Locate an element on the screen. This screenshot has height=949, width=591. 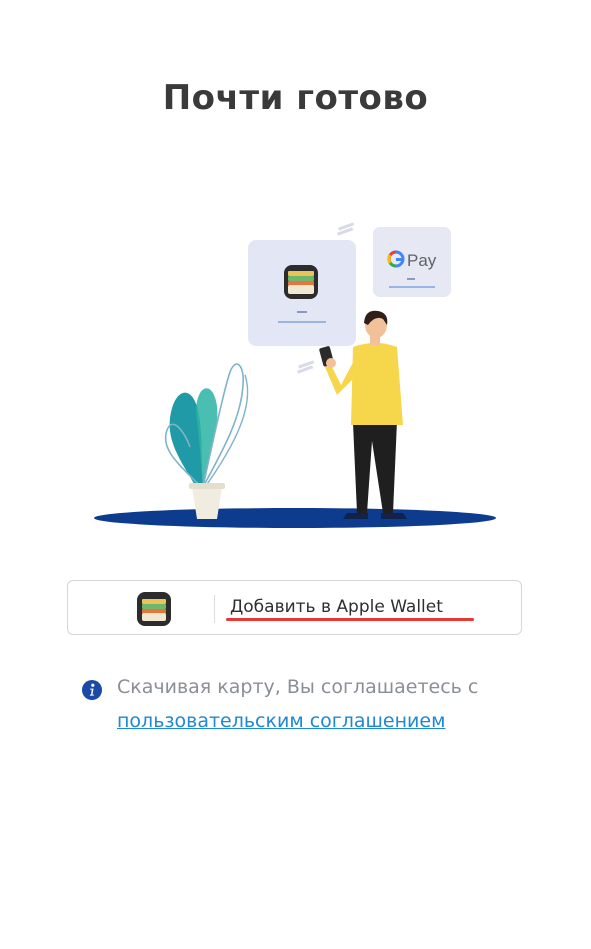
apple-wallet-card is located at coordinates (302, 293).